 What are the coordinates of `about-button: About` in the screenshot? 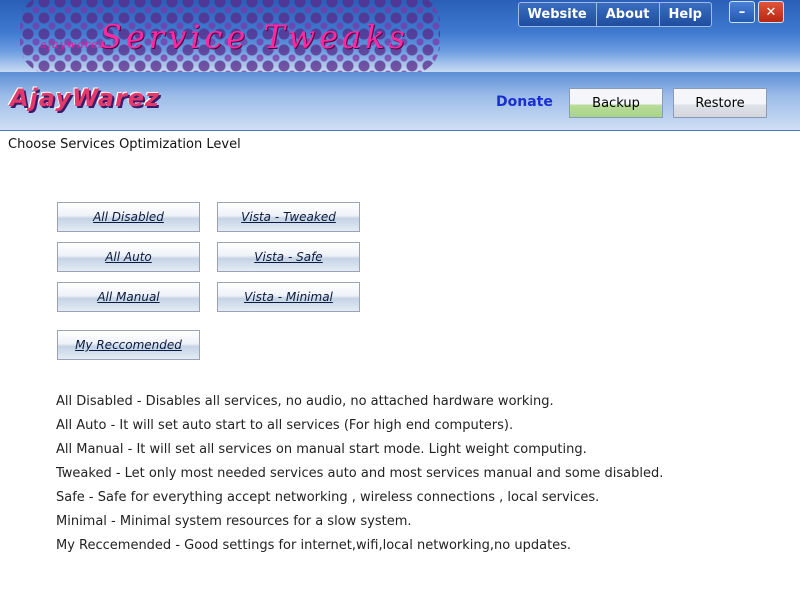 It's located at (628, 14).